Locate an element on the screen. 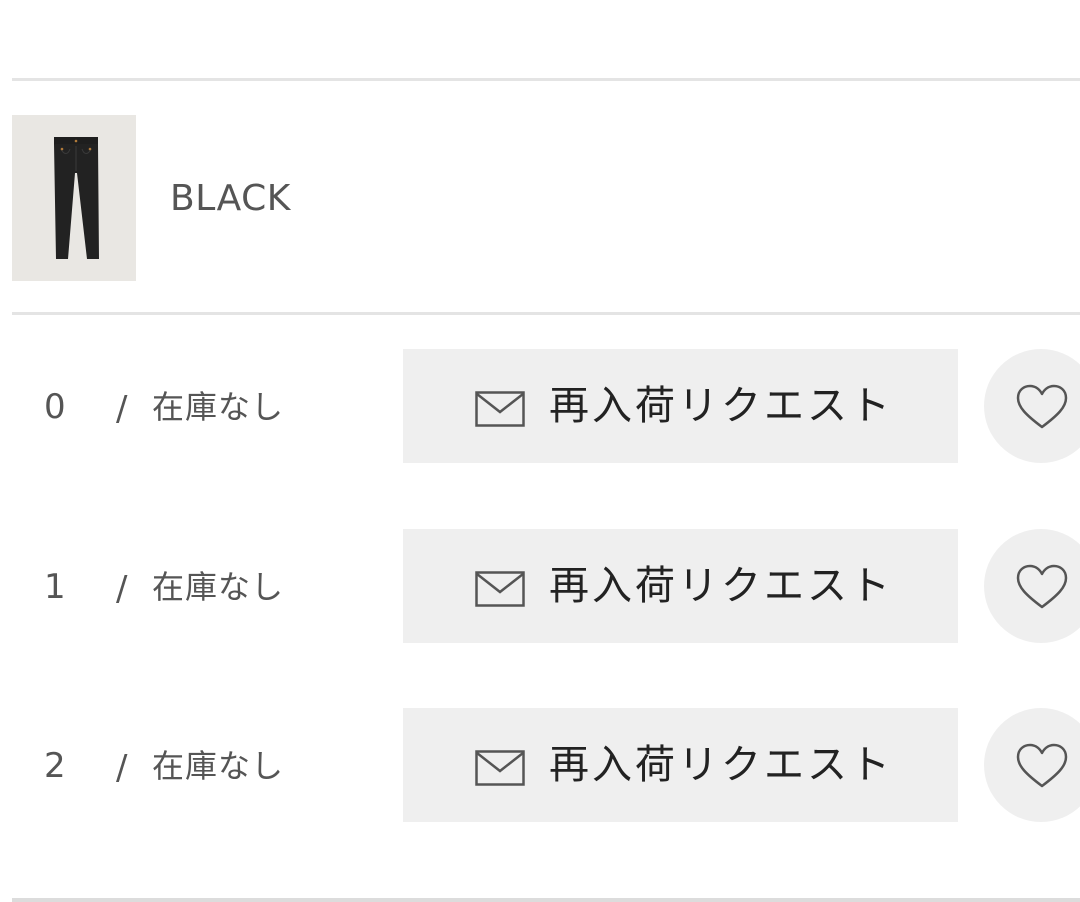 This screenshot has height=902, width=1080. size-label: 0 is located at coordinates (55, 407).